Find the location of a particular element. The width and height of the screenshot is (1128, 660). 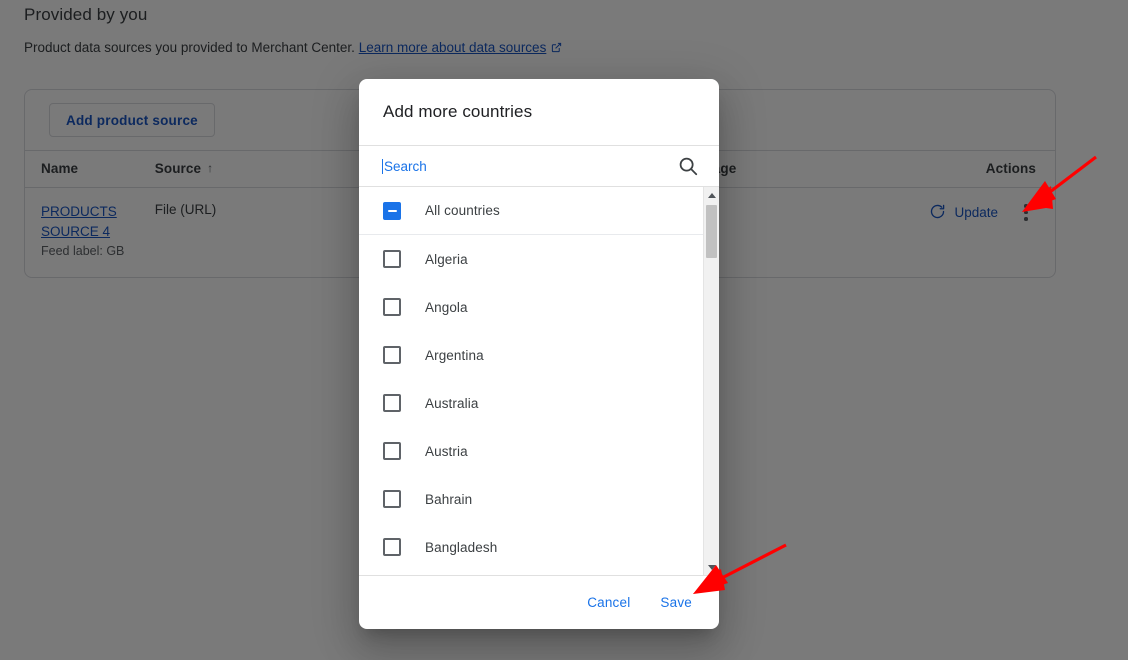

list-item: Austria is located at coordinates (531, 451).